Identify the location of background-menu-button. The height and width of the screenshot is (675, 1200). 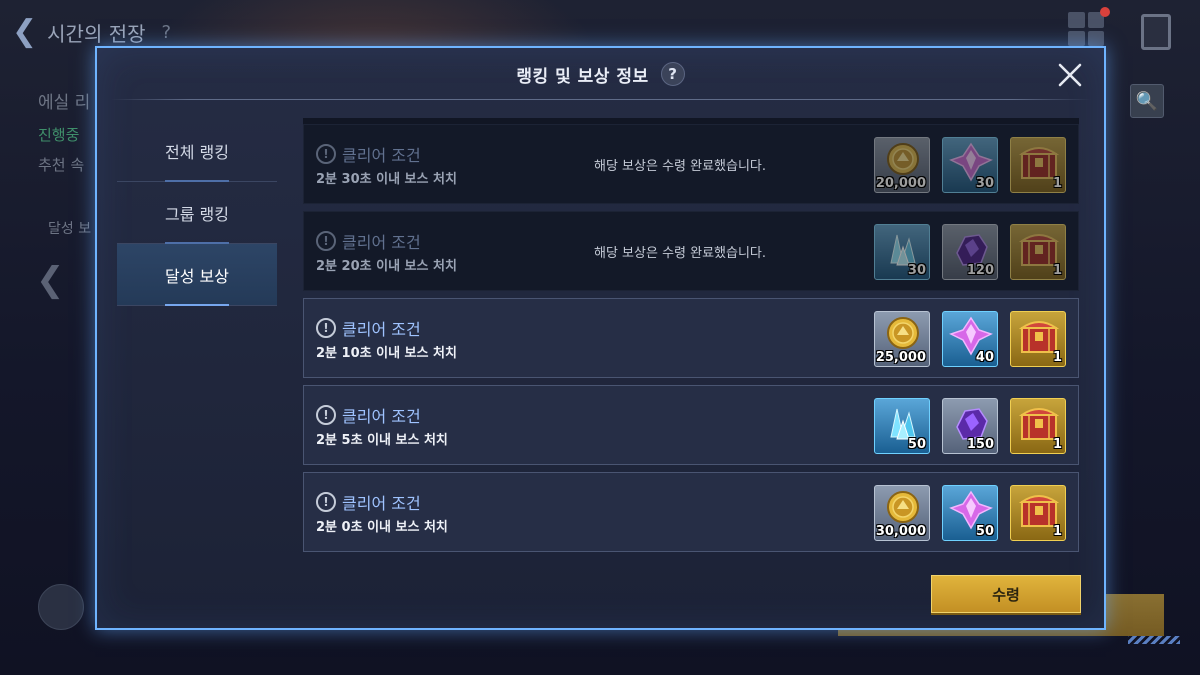
(61, 607).